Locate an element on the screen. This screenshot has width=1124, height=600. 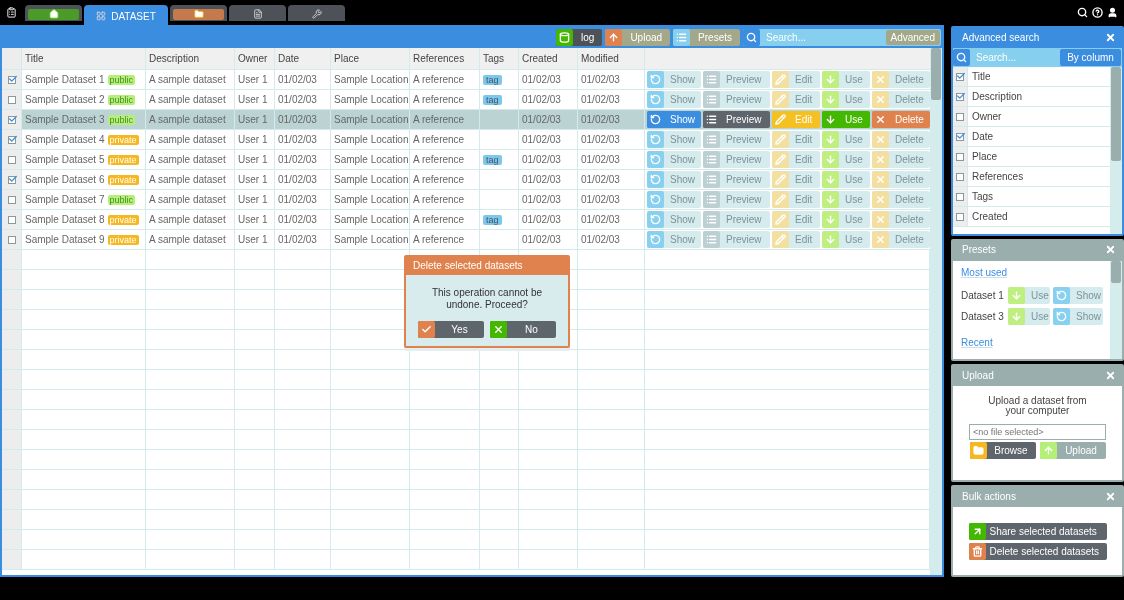
column-option: Tags is located at coordinates (1039, 196).